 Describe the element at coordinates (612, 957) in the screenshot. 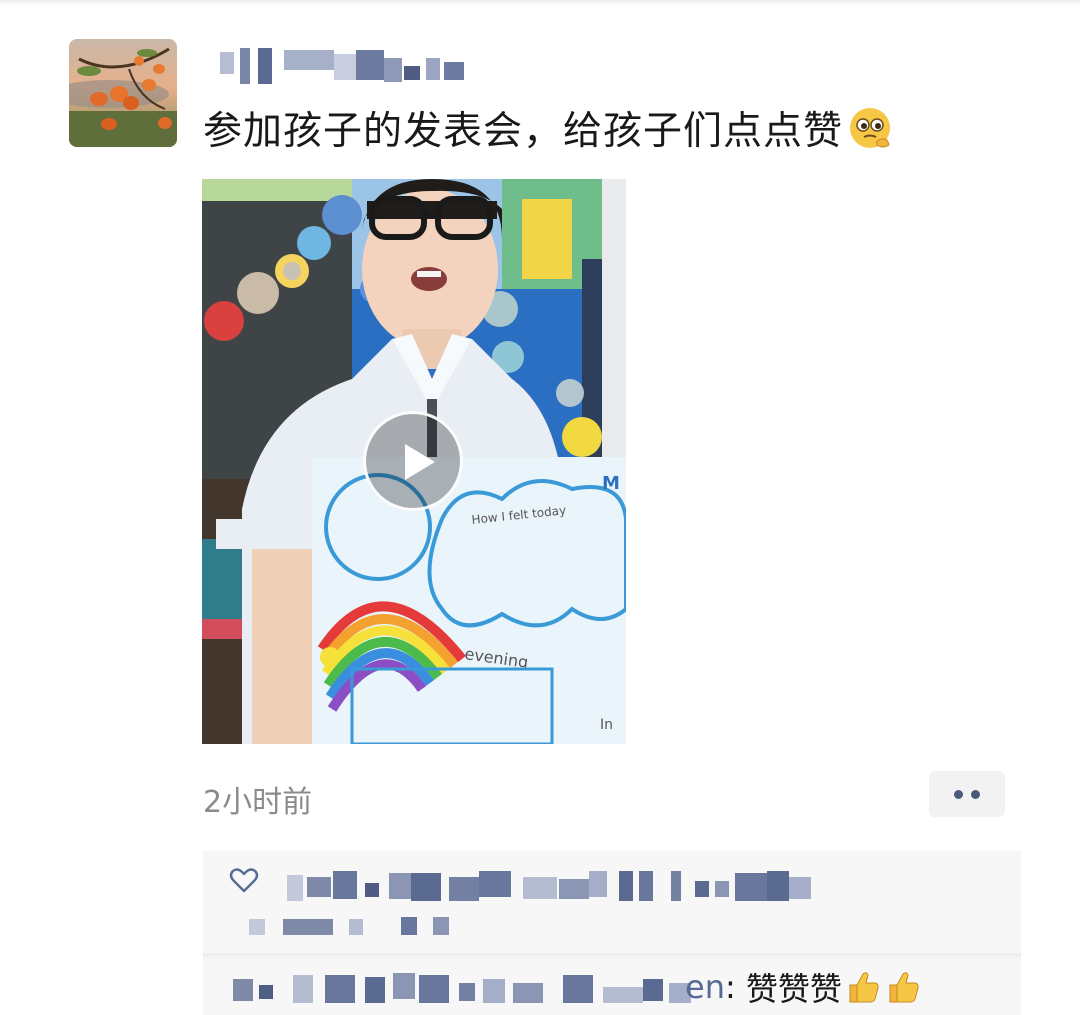

I see `panel-divider` at that location.